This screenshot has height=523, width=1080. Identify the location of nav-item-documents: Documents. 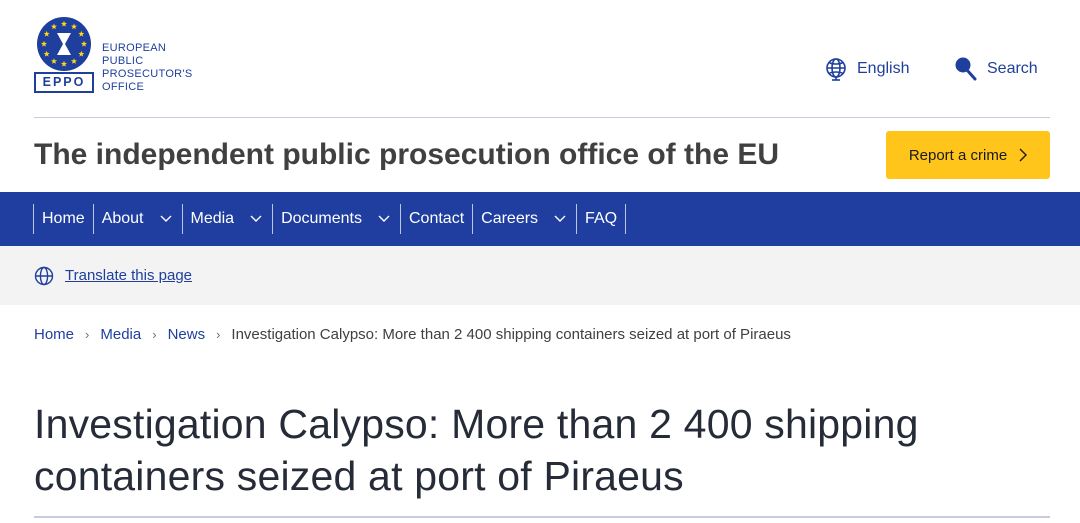
(336, 219).